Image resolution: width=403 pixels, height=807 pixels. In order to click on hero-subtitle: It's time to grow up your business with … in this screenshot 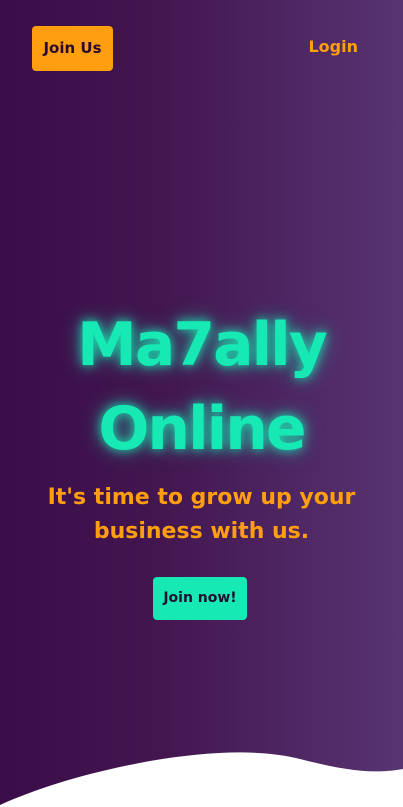, I will do `click(201, 514)`.